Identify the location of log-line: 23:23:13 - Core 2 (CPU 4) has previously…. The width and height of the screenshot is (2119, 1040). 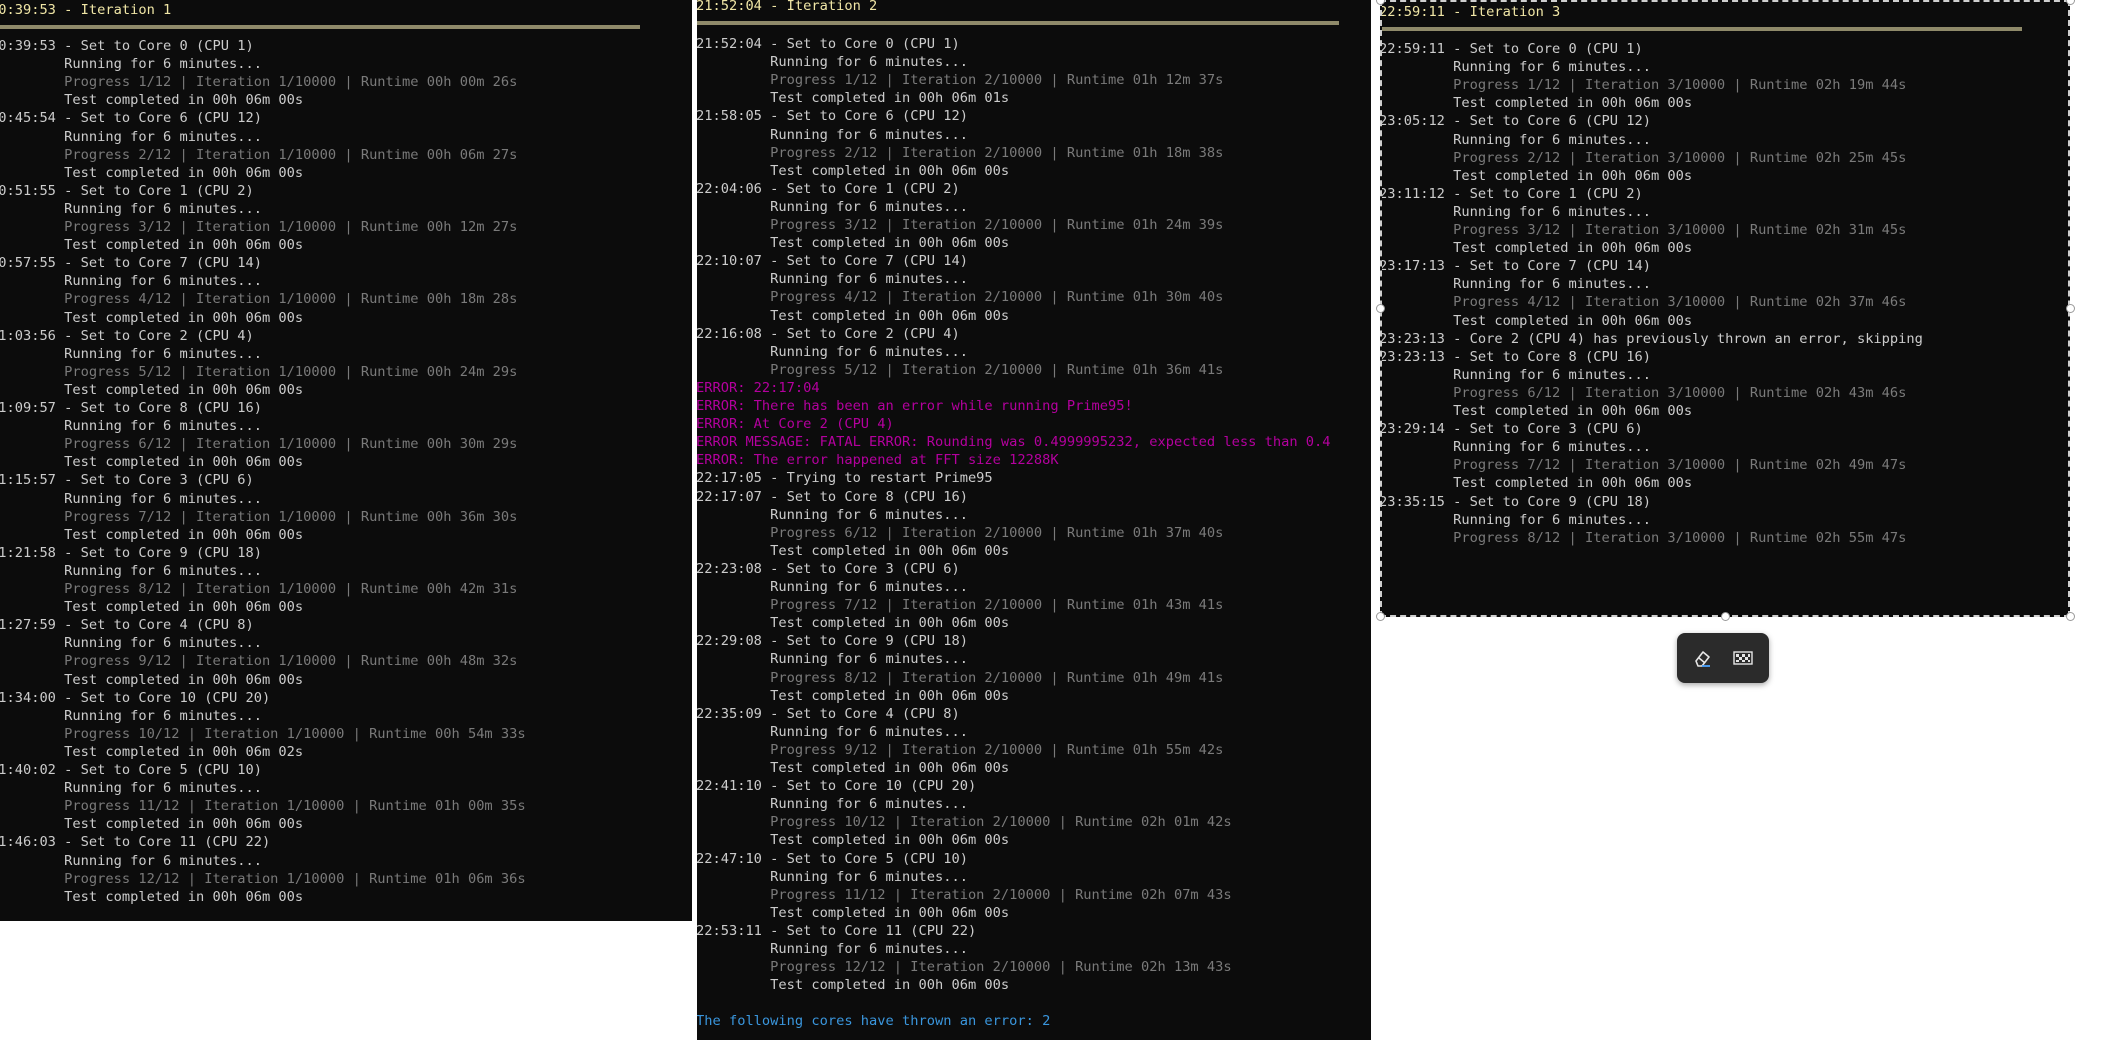
(1651, 339).